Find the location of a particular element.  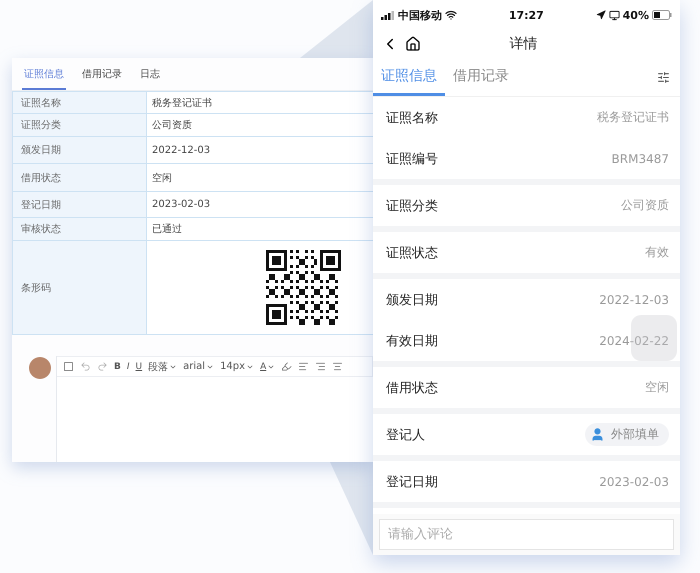

row-label: 借用状态 is located at coordinates (412, 388).